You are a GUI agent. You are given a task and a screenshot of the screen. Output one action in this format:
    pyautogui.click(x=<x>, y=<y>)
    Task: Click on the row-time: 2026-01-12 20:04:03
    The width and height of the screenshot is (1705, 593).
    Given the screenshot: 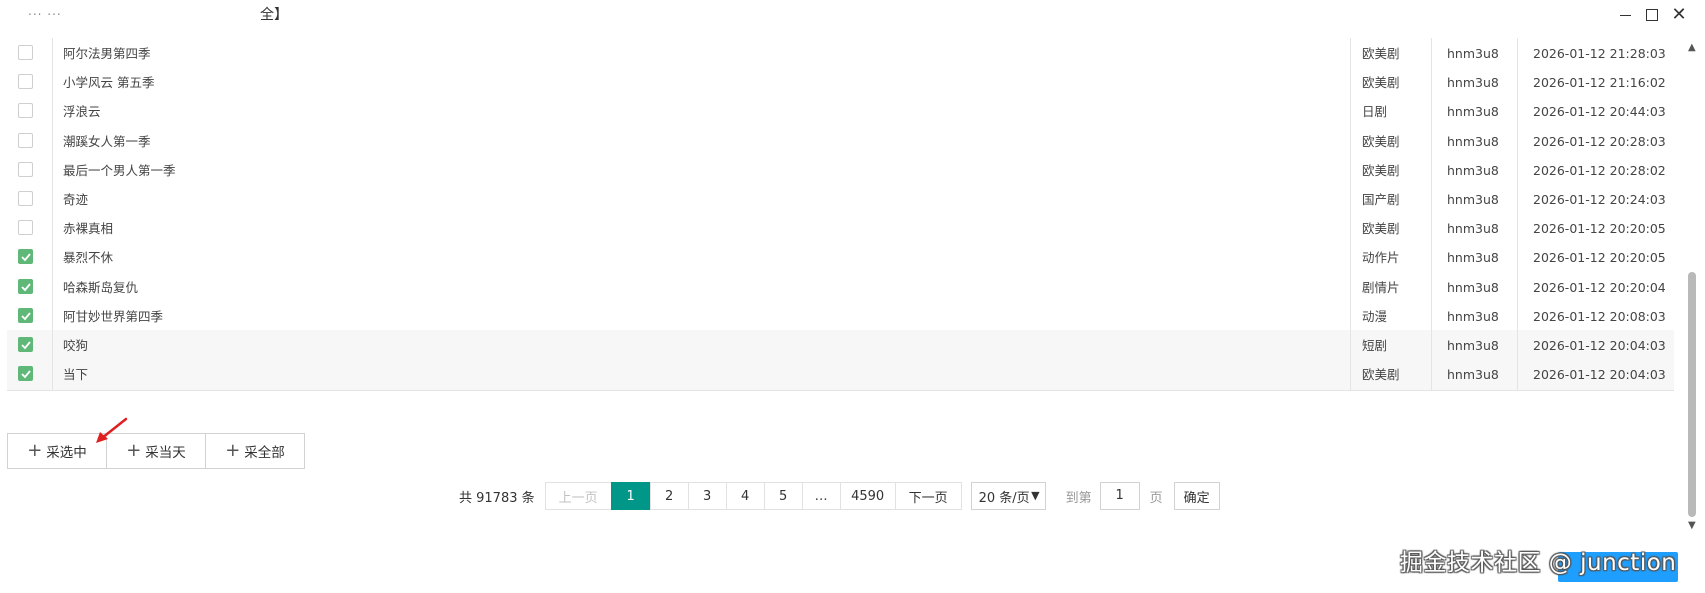 What is the action you would take?
    pyautogui.click(x=1603, y=345)
    